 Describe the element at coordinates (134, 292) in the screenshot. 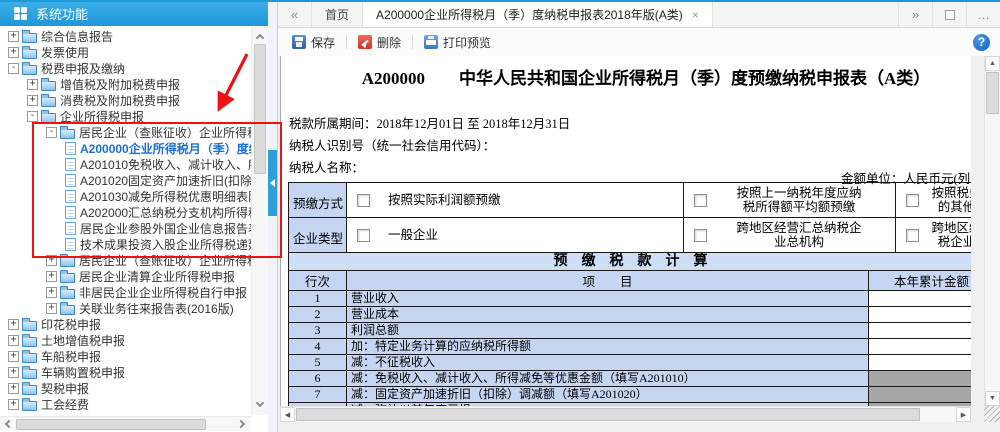

I see `tree-item-folder: + 非居民企业企业所得税自行申报` at that location.